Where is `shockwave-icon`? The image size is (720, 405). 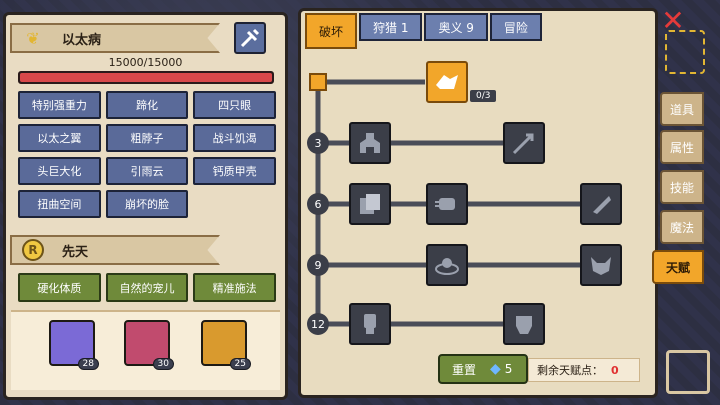 shockwave-icon is located at coordinates (447, 266).